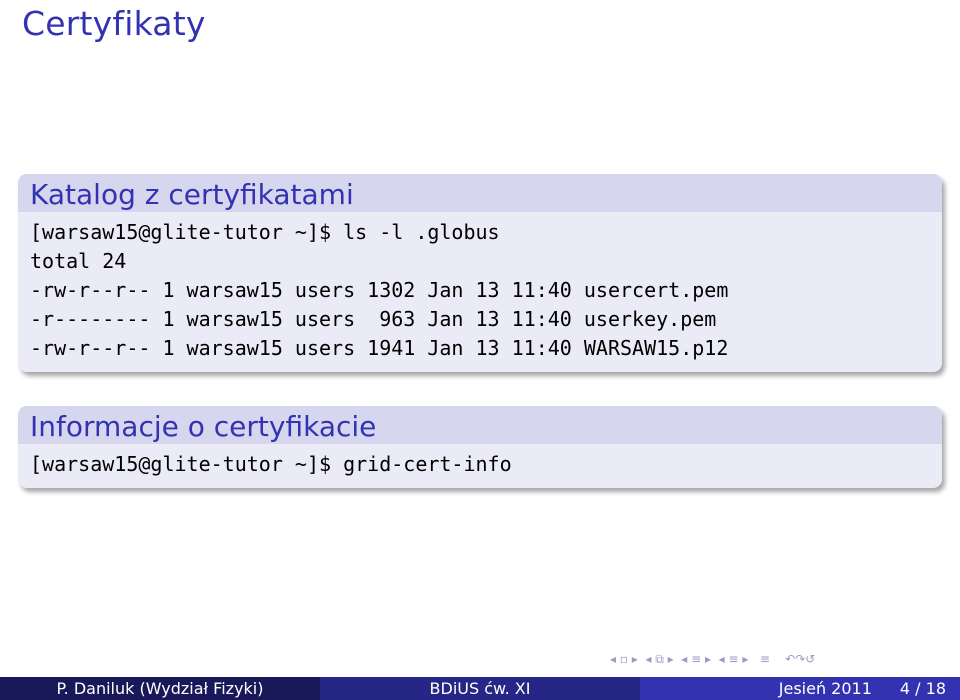 Image resolution: width=960 pixels, height=700 pixels. I want to click on footer-short-title: BDiUS ćw. XI, so click(480, 688).